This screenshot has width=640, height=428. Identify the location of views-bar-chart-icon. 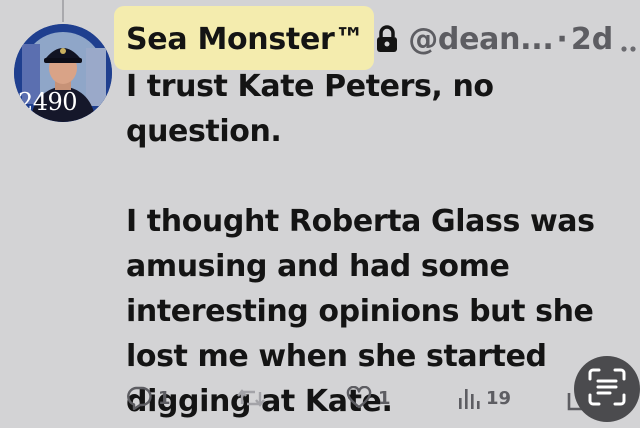
(469, 398).